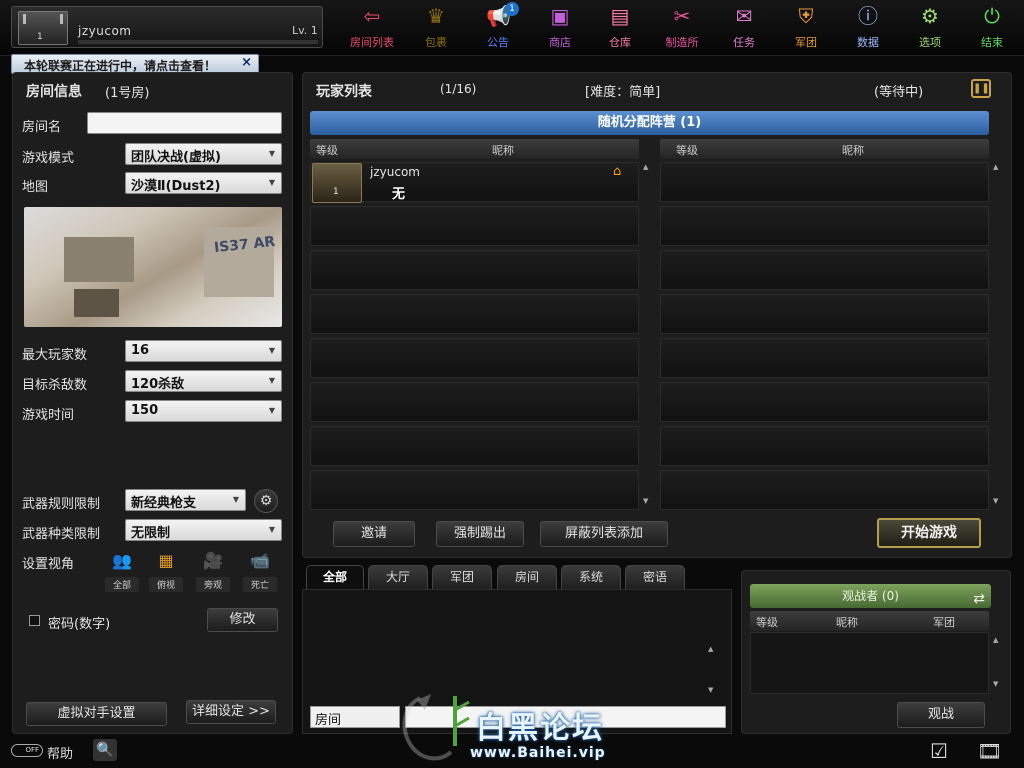 Image resolution: width=1024 pixels, height=768 pixels. What do you see at coordinates (122, 560) in the screenshot?
I see `players-icon: 👥` at bounding box center [122, 560].